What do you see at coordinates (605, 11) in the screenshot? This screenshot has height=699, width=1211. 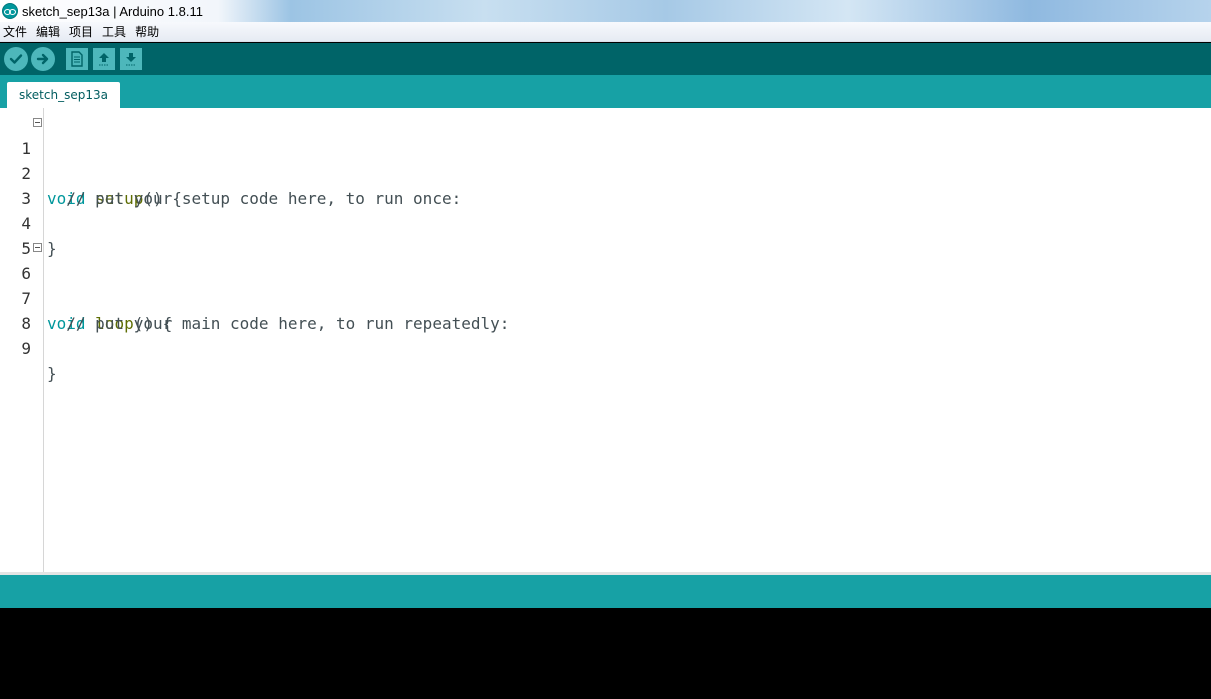 I see `title-bar: sketch_sep13a | Arduino 1.8.11` at bounding box center [605, 11].